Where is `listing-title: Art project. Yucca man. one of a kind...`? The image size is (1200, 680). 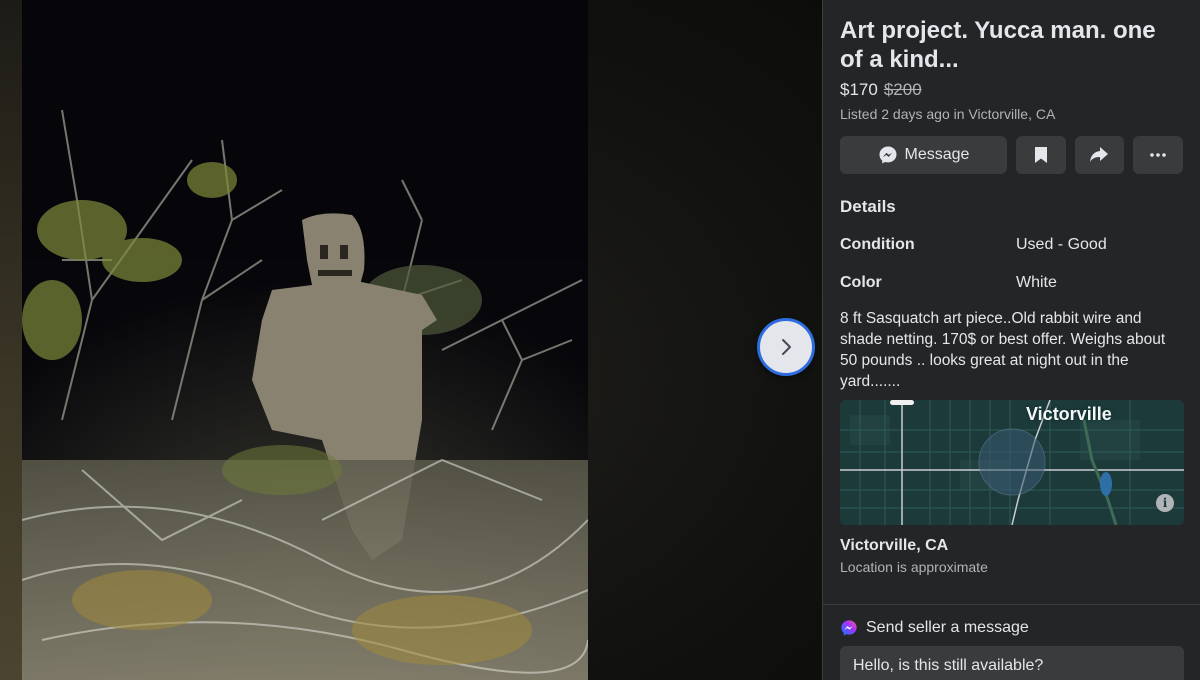 listing-title: Art project. Yucca man. one of a kind... is located at coordinates (998, 45).